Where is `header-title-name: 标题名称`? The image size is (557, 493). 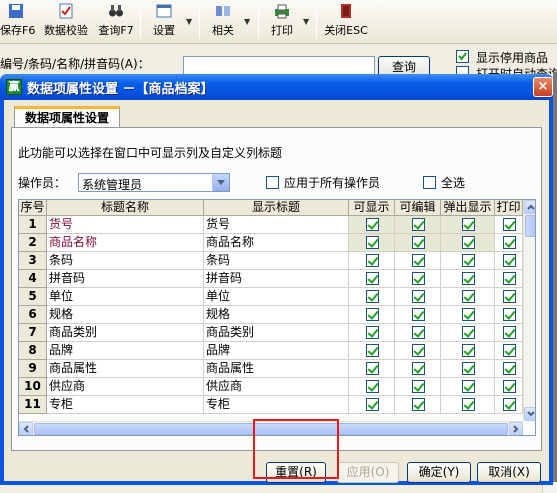
header-title-name: 标题名称 is located at coordinates (125, 208).